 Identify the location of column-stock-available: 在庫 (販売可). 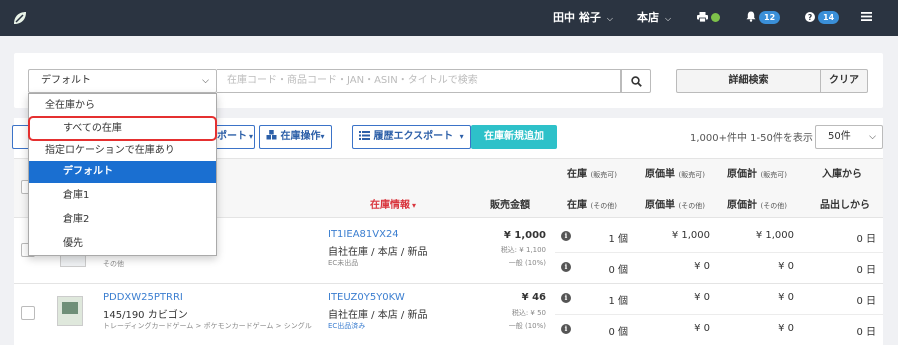
(592, 172).